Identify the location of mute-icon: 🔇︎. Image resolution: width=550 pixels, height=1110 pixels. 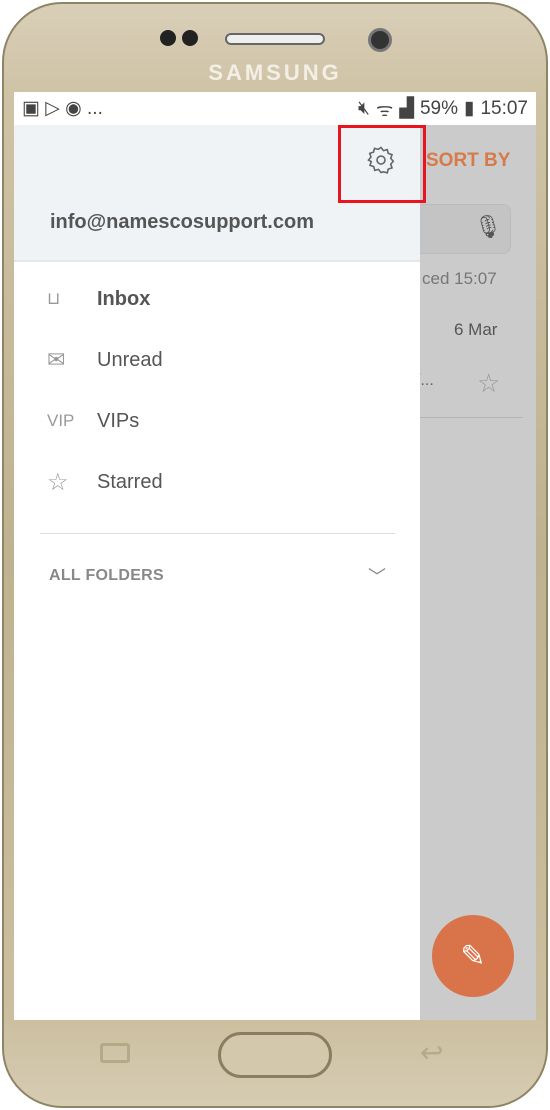
(363, 108).